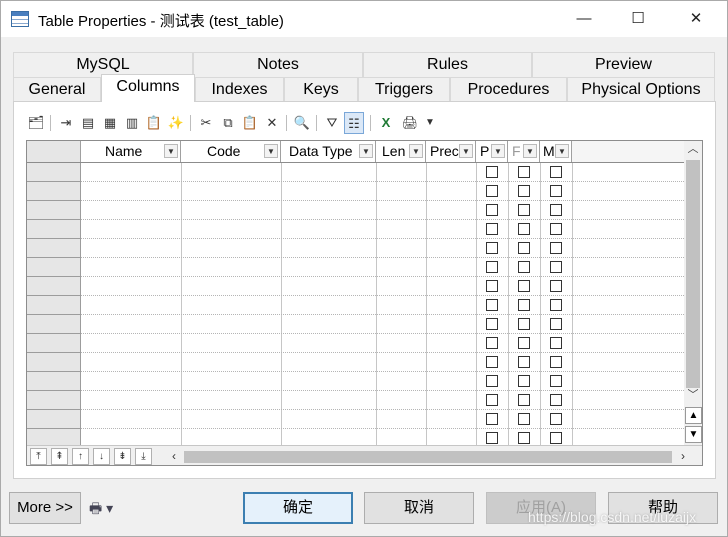 The height and width of the screenshot is (537, 728). Describe the element at coordinates (174, 456) in the screenshot. I see `scroll-left-icon: ‹` at that location.